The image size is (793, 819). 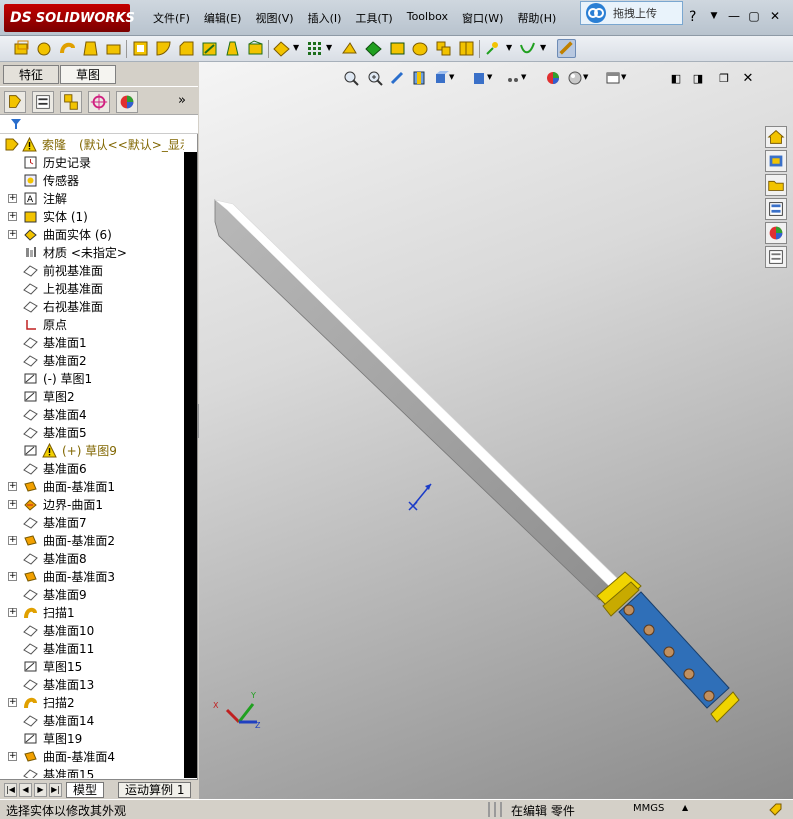 What do you see at coordinates (92, 162) in the screenshot?
I see `tree-item: 历史记录` at bounding box center [92, 162].